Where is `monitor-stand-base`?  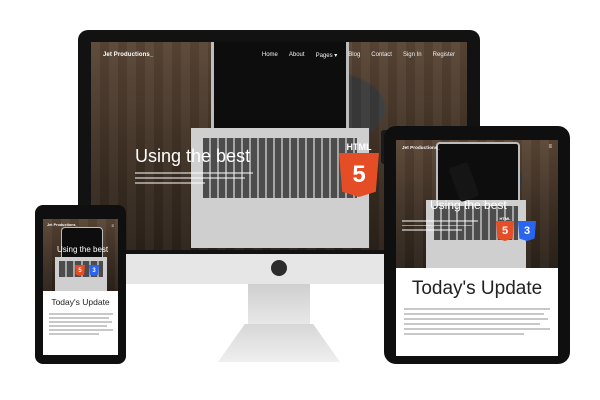
monitor-stand-base is located at coordinates (279, 343).